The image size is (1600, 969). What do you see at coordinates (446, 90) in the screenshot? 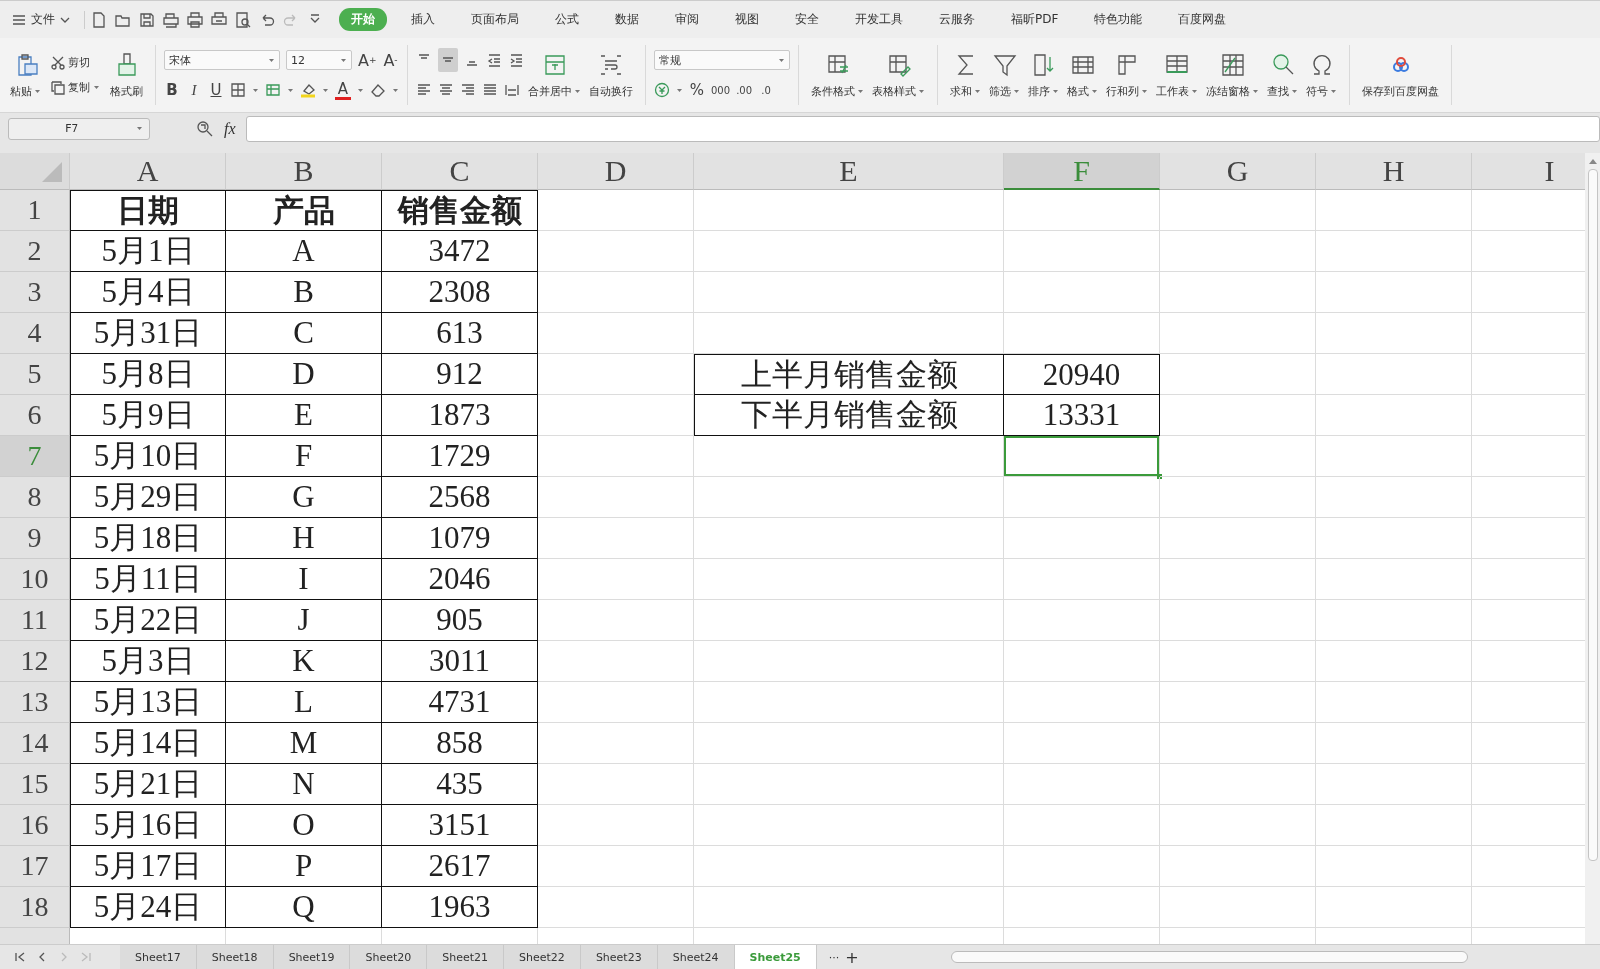
I see `align-center-icon` at bounding box center [446, 90].